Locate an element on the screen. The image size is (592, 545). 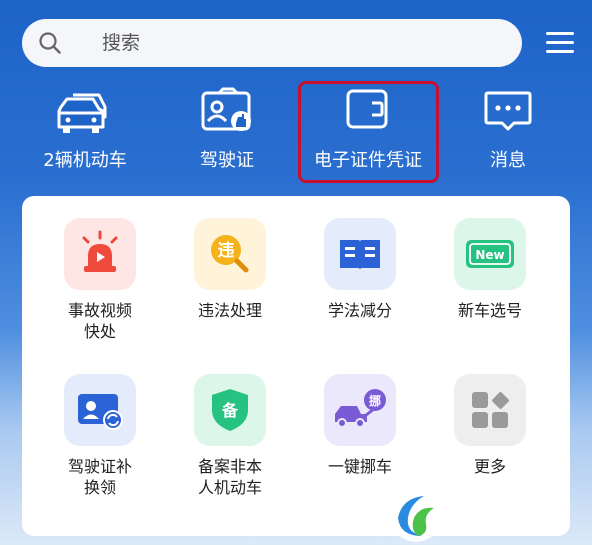
service-license-renew: 驾驶证补 换领 is located at coordinates (100, 436).